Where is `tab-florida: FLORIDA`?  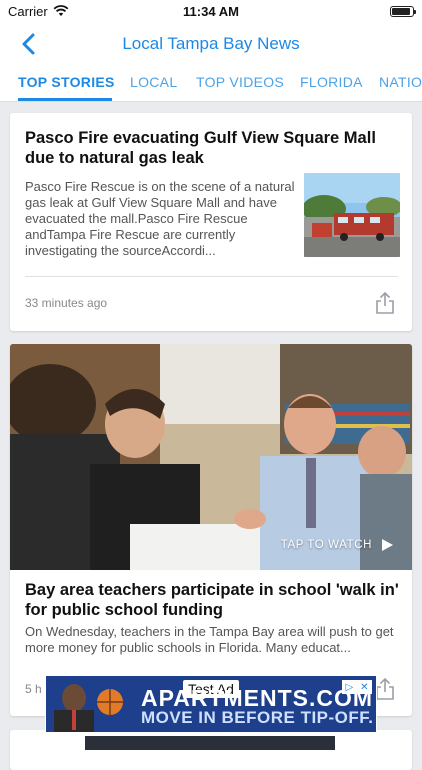 tab-florida: FLORIDA is located at coordinates (331, 82).